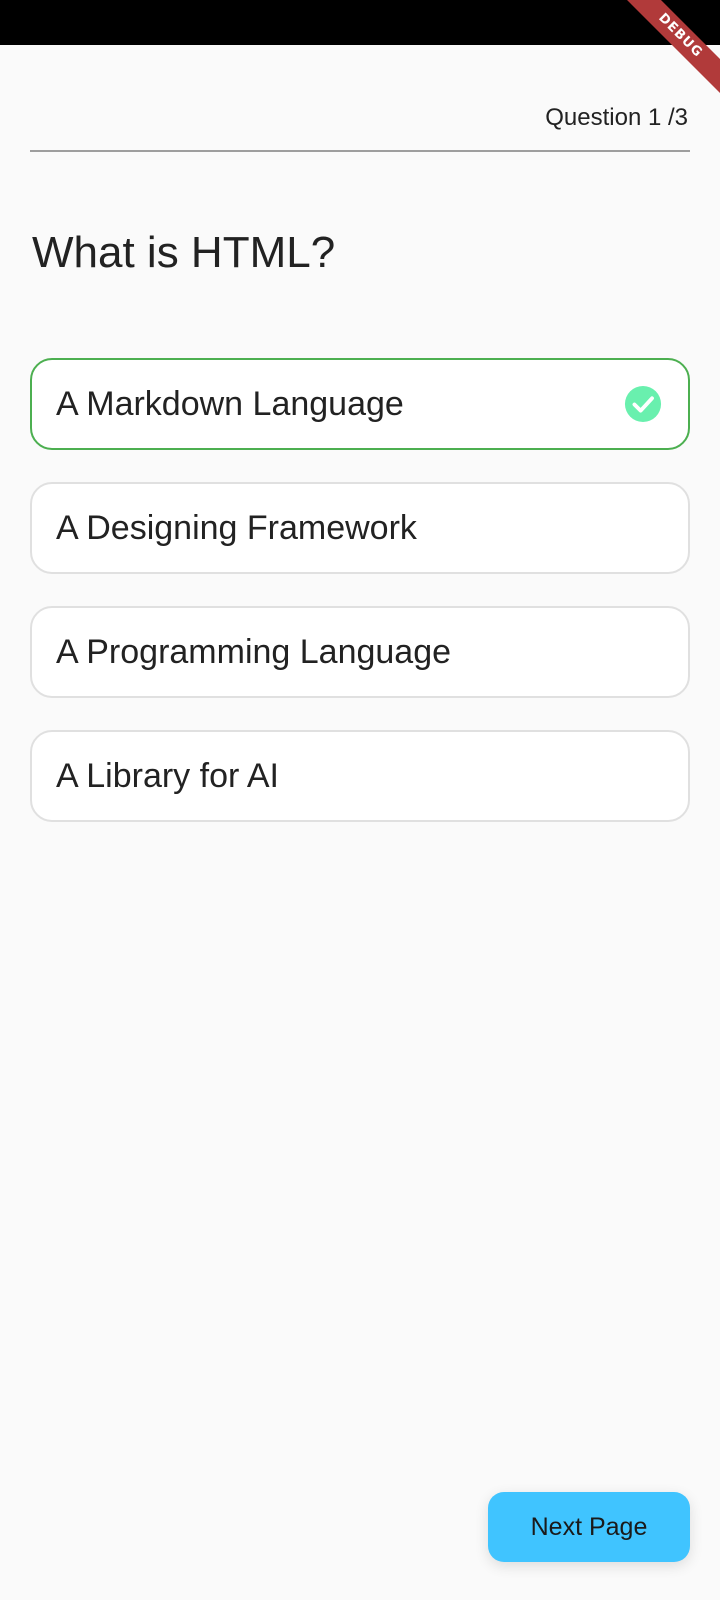 The height and width of the screenshot is (1600, 720). I want to click on question-progress: Question 1 /3, so click(616, 117).